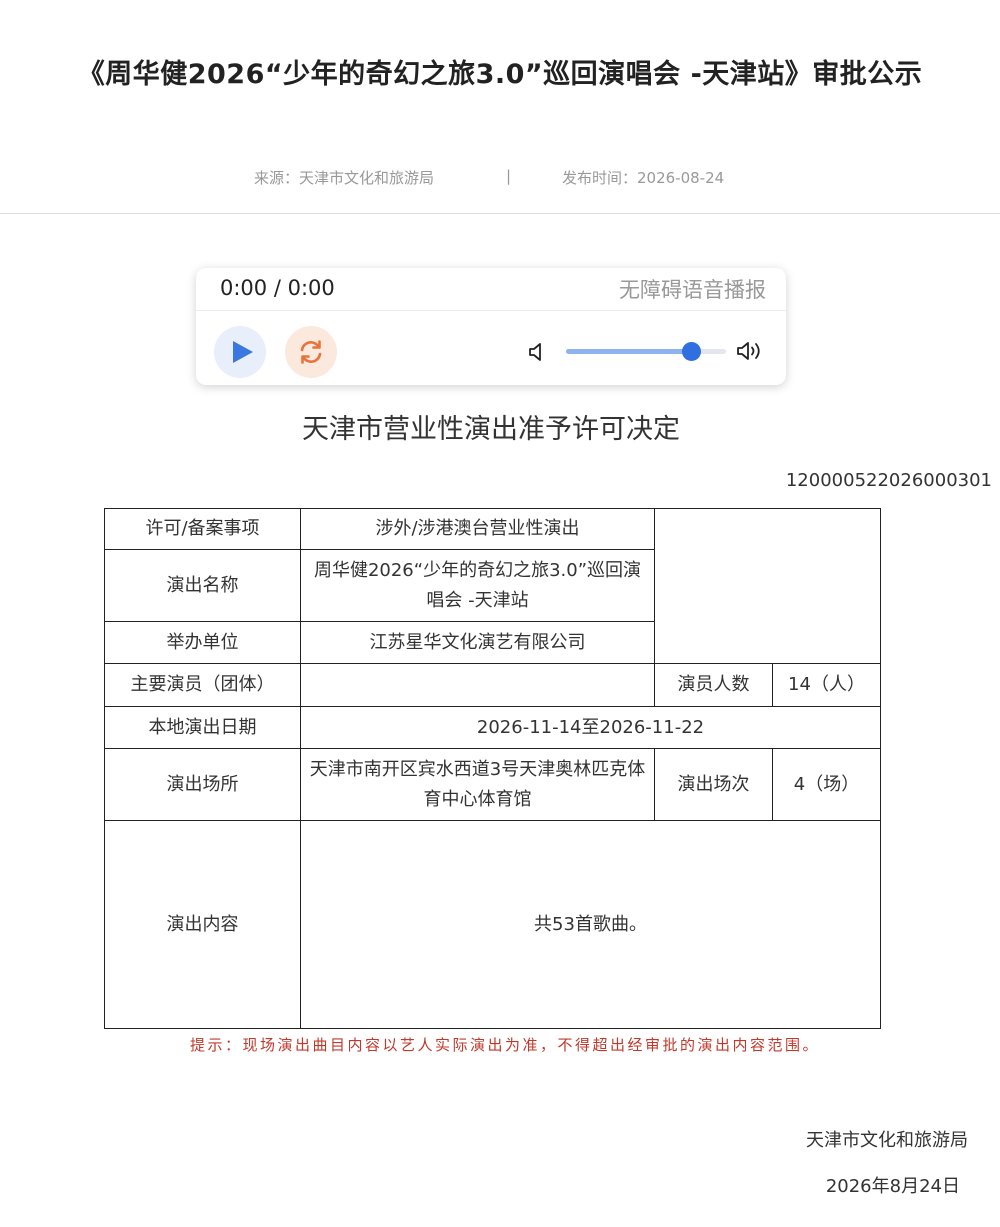 The height and width of the screenshot is (1227, 1000). Describe the element at coordinates (691, 351) in the screenshot. I see `volume-slider-handle` at that location.